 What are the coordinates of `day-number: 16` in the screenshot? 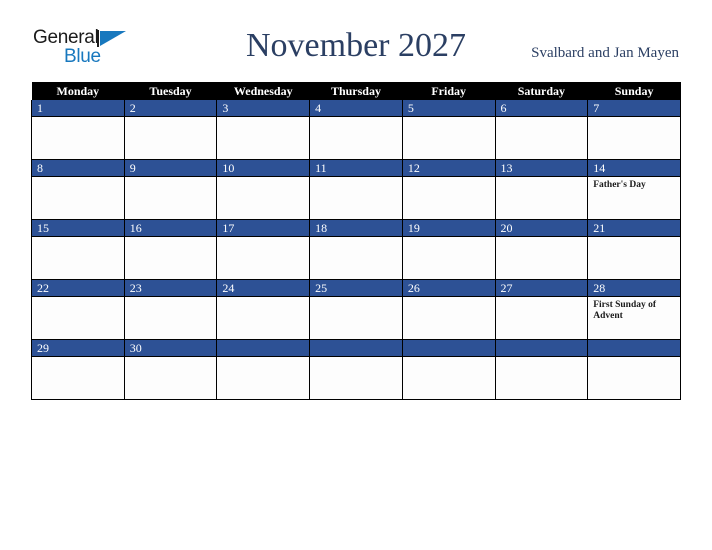 It's located at (170, 228).